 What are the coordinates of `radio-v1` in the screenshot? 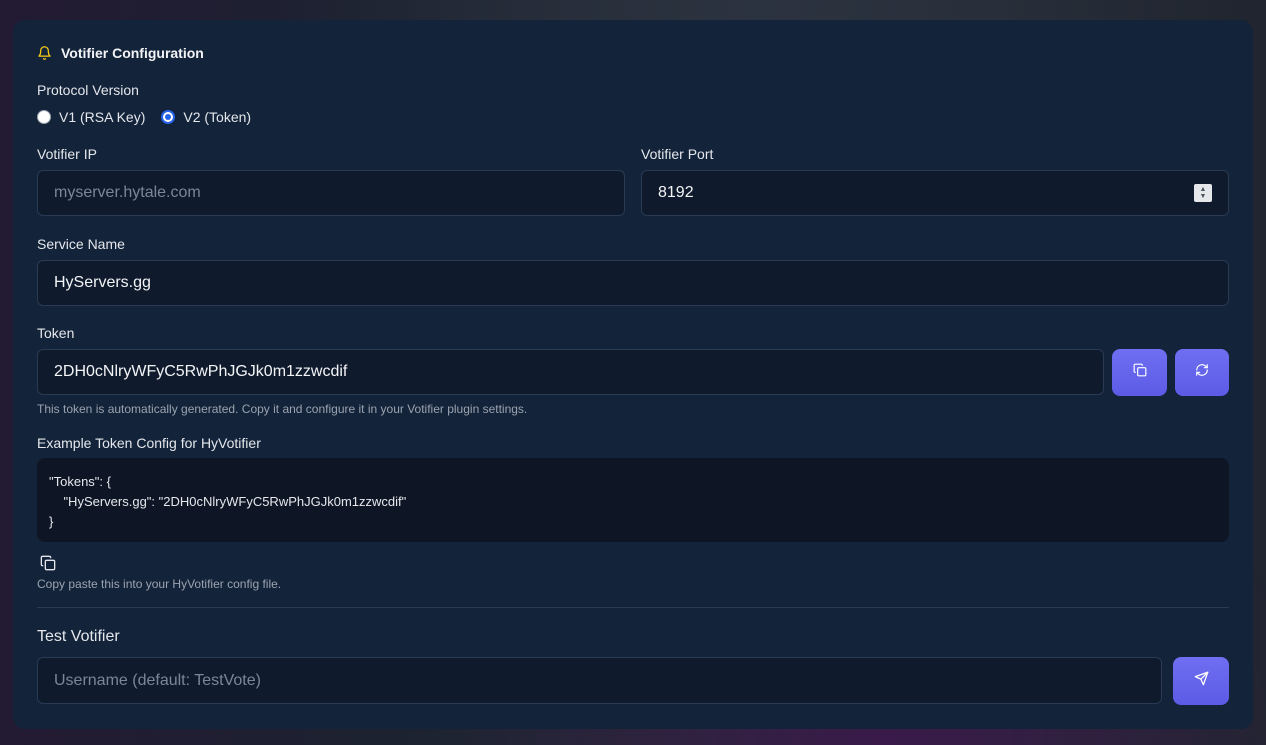 It's located at (44, 117).